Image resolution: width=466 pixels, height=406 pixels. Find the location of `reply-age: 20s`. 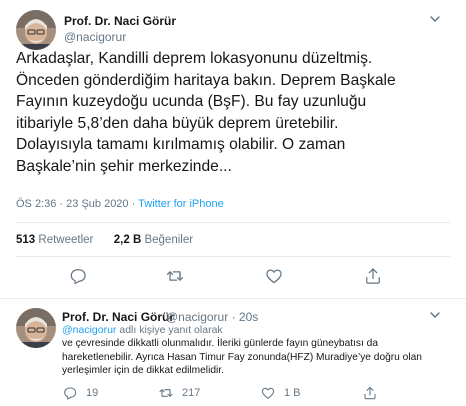

reply-age: 20s is located at coordinates (248, 317).